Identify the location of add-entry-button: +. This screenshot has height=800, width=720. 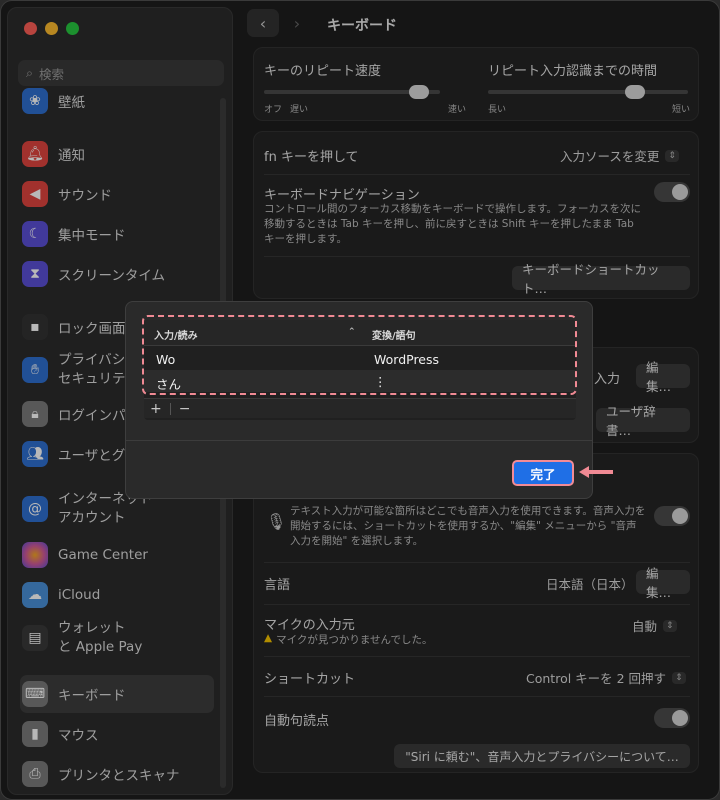
(156, 409).